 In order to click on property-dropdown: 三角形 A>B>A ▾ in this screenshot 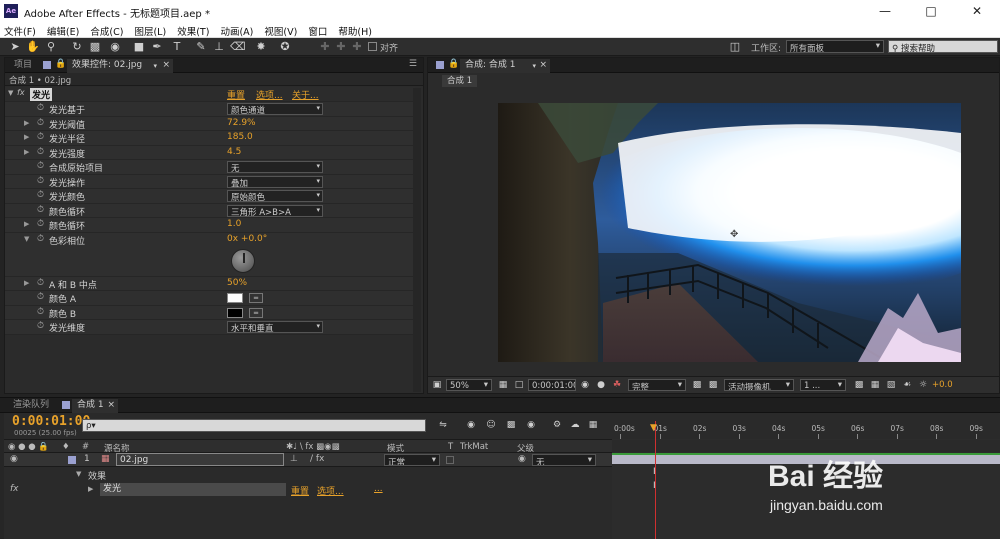, I will do `click(275, 210)`.